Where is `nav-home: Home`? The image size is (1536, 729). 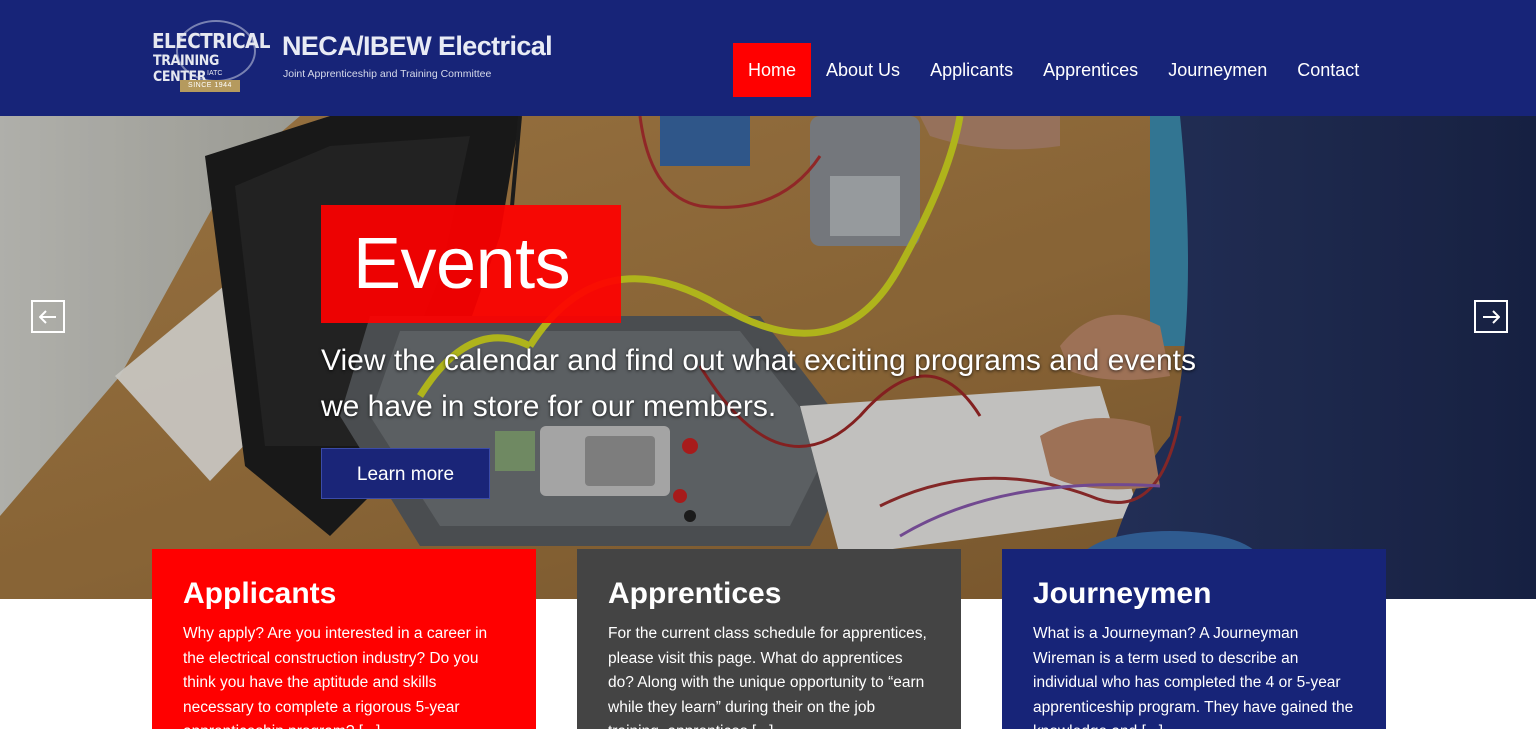 nav-home: Home is located at coordinates (772, 70).